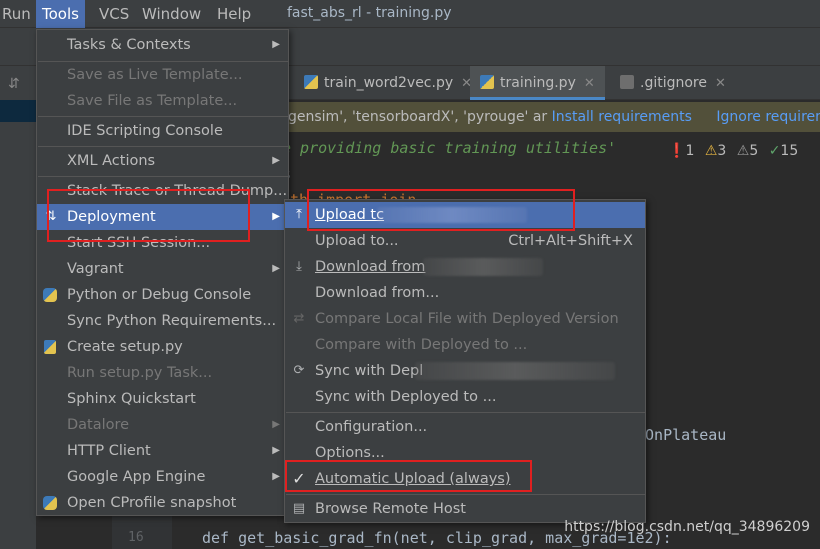  What do you see at coordinates (677, 151) in the screenshot?
I see `error-icon: ❗` at bounding box center [677, 151].